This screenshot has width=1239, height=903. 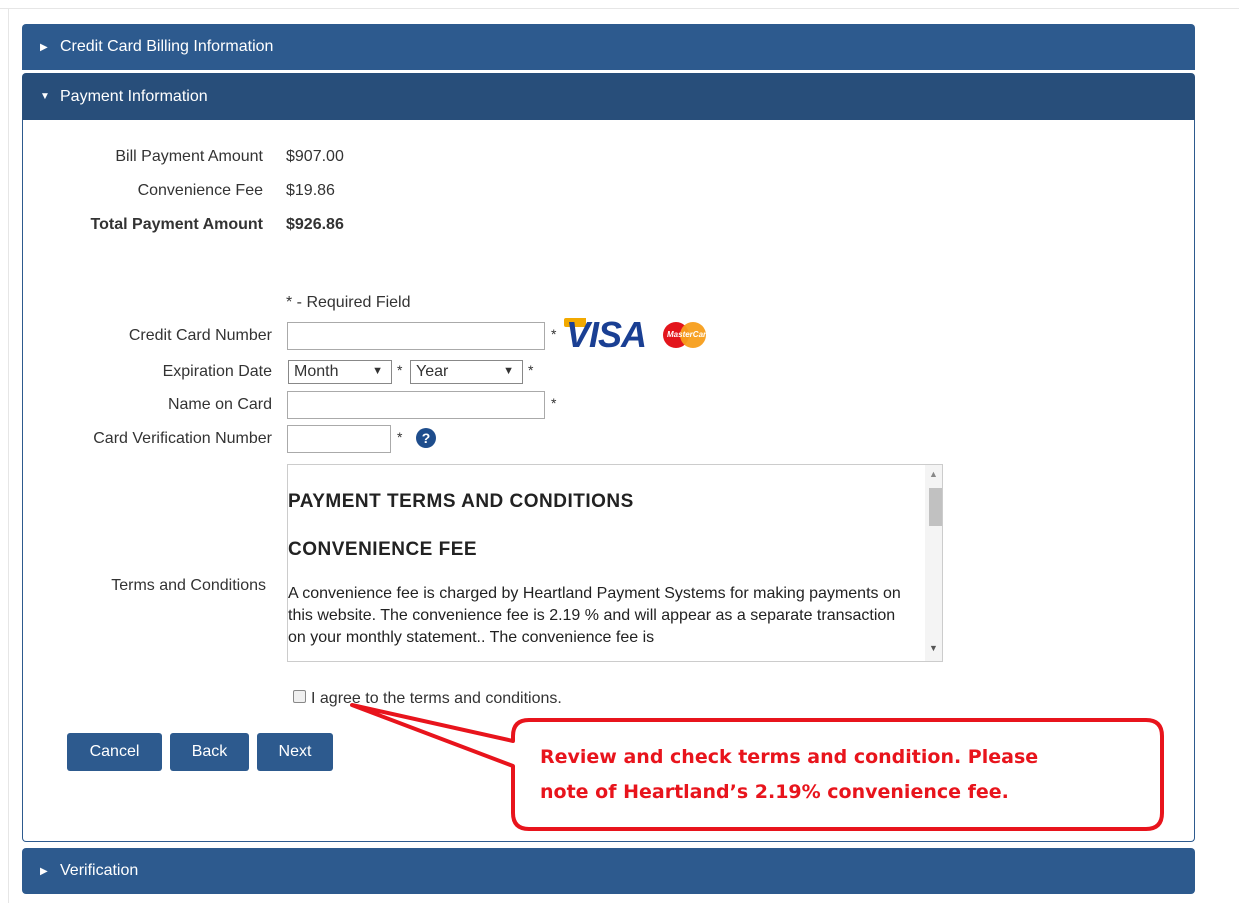 I want to click on total-amount-value: $926.86, so click(x=315, y=224).